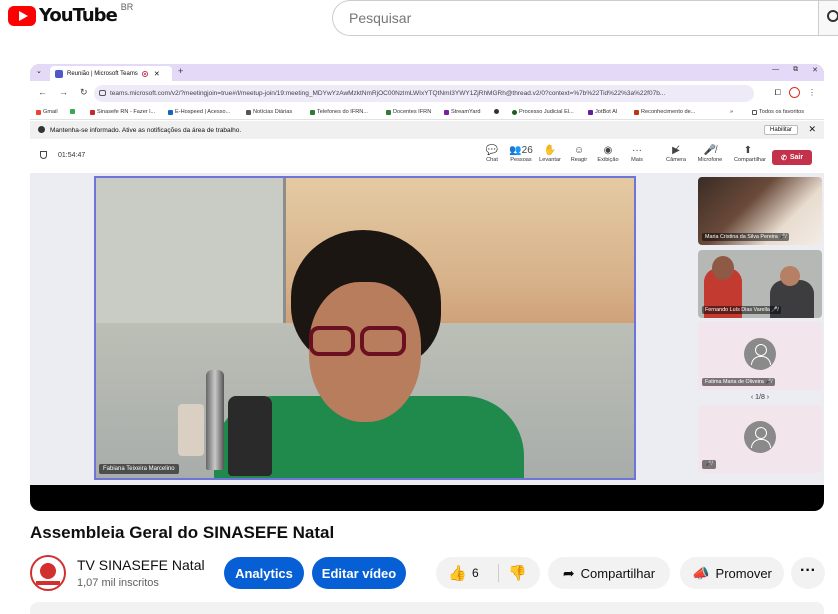 This screenshot has width=838, height=614. I want to click on like-dislike-group: 👍 6 👎, so click(488, 573).